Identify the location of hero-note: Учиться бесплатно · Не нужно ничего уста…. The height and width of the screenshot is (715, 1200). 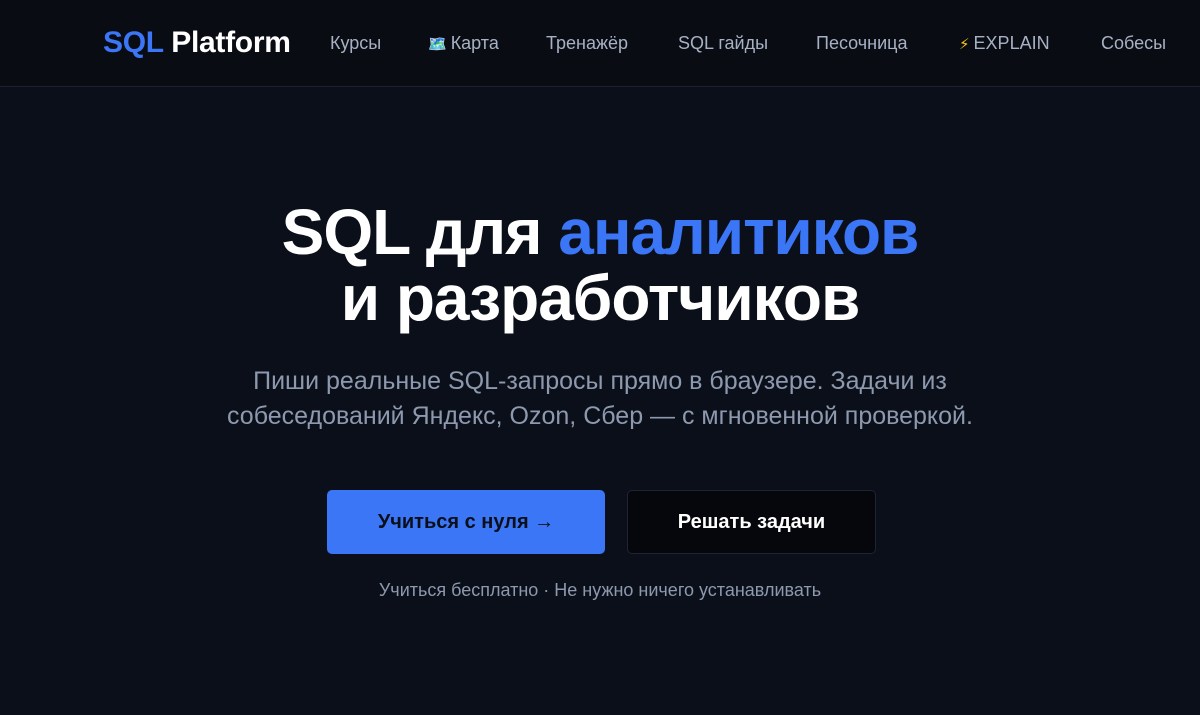
(600, 590).